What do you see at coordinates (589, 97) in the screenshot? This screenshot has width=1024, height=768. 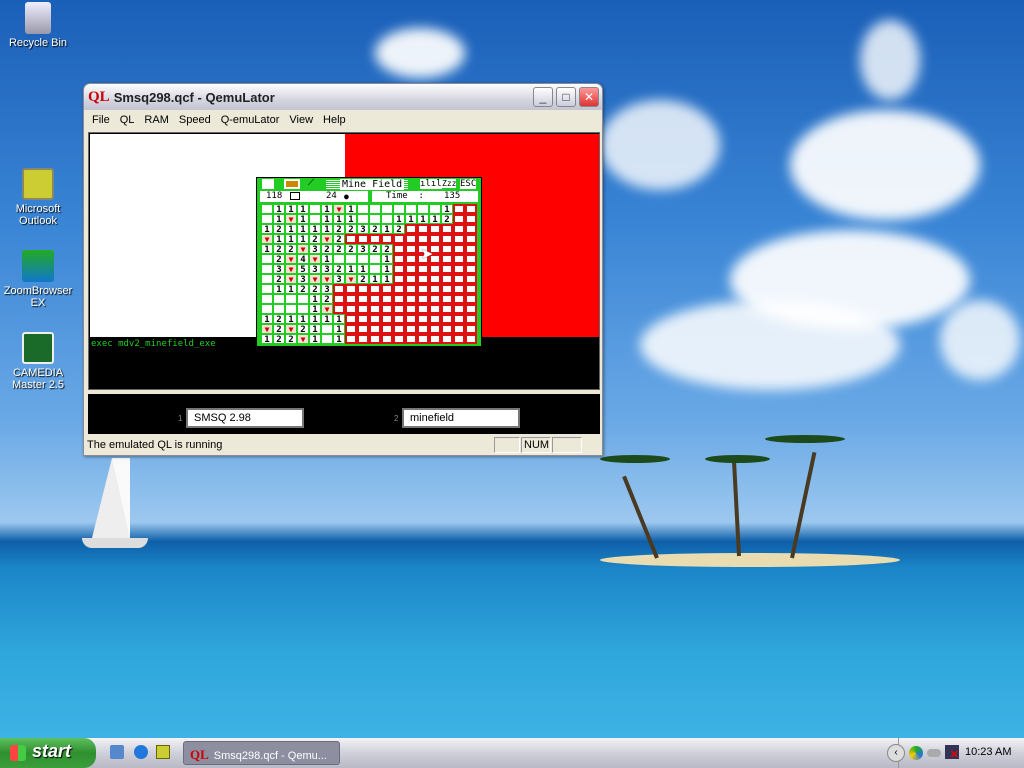 I see `close-button: ✕` at bounding box center [589, 97].